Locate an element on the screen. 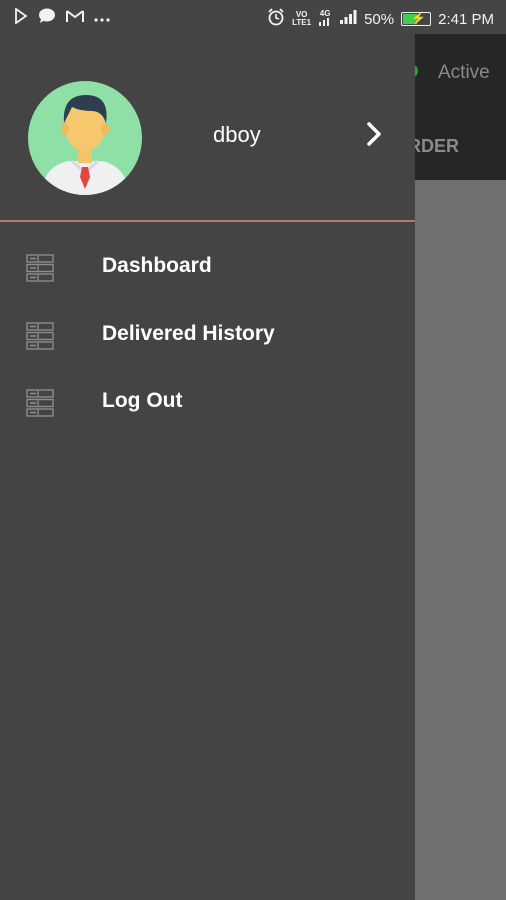  menu-item-log-out: Log Out is located at coordinates (207, 403).